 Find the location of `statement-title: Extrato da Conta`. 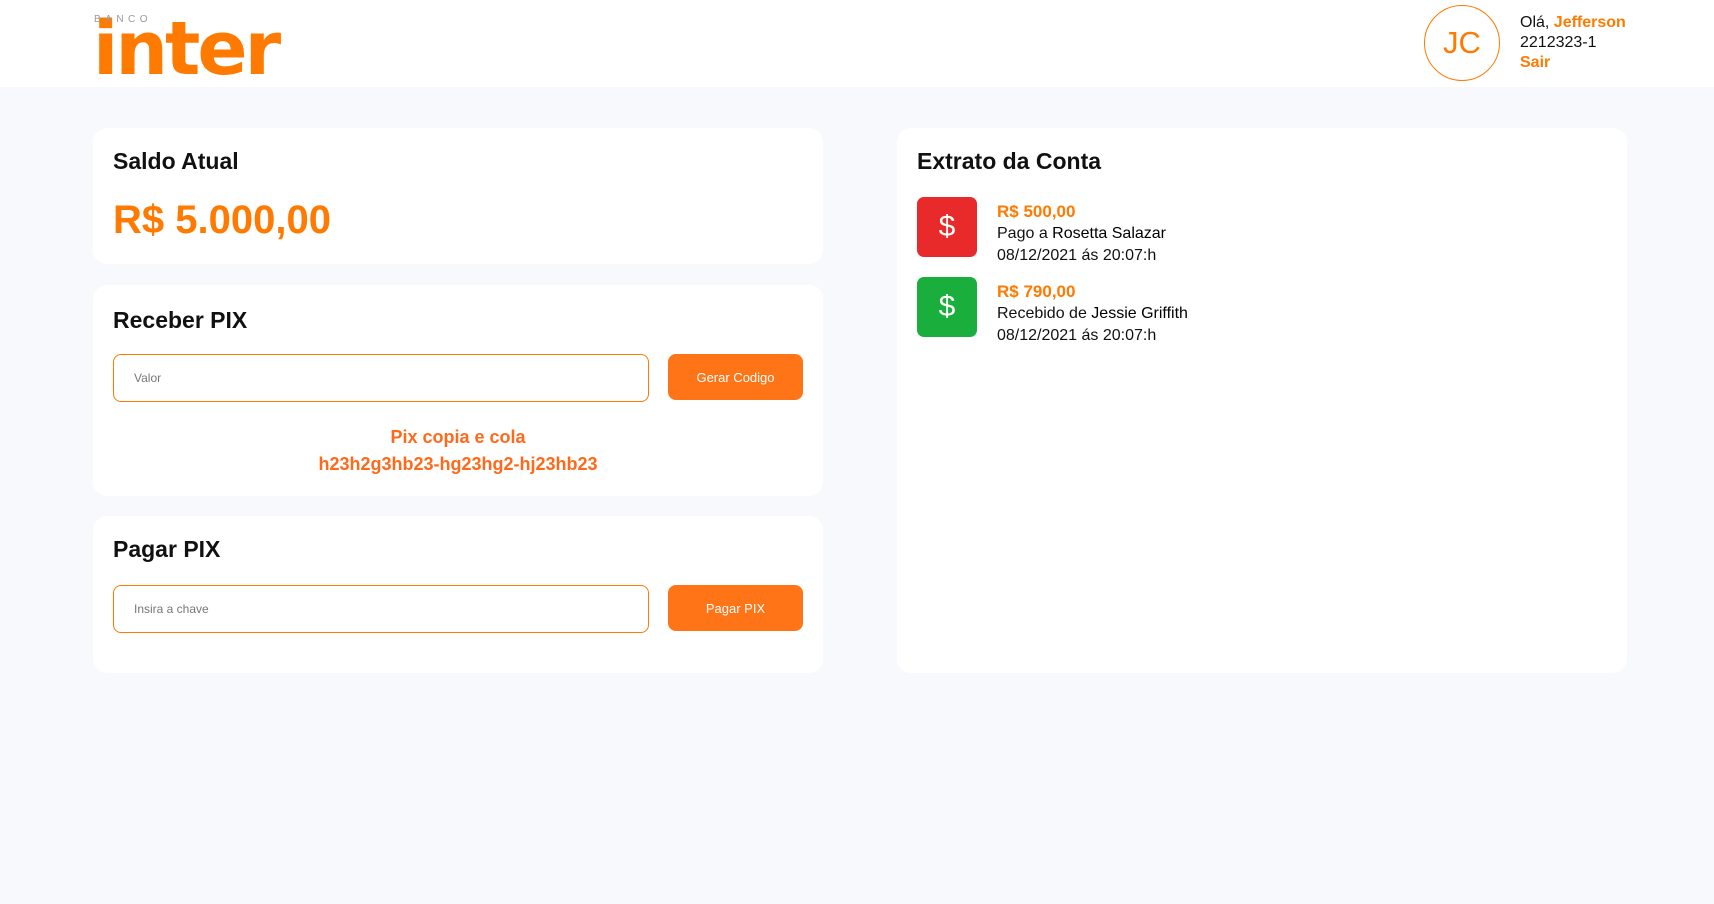

statement-title: Extrato da Conta is located at coordinates (1009, 161).